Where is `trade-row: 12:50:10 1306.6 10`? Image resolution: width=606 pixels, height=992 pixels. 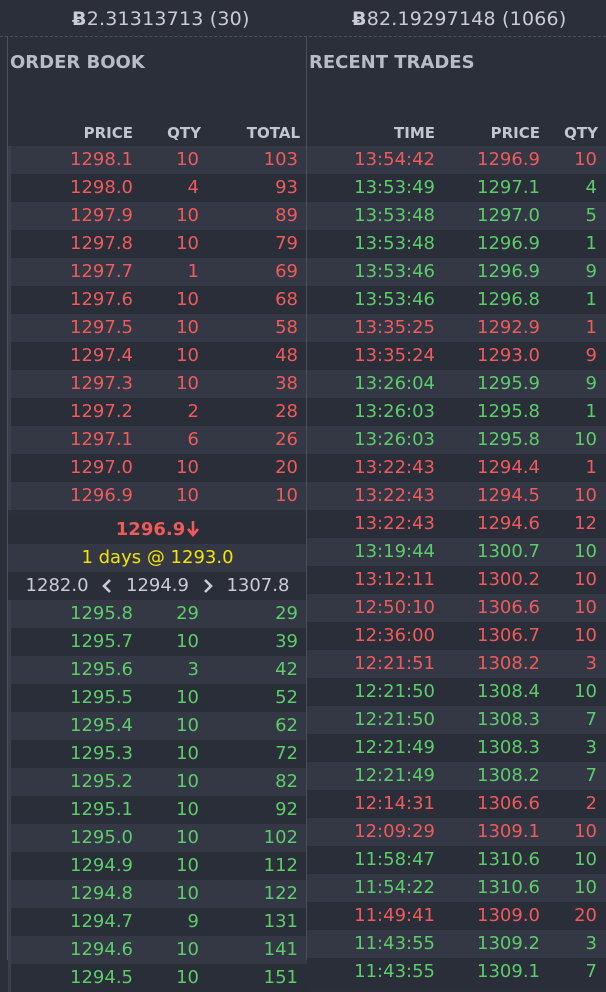
trade-row: 12:50:10 1306.6 10 is located at coordinates (456, 608).